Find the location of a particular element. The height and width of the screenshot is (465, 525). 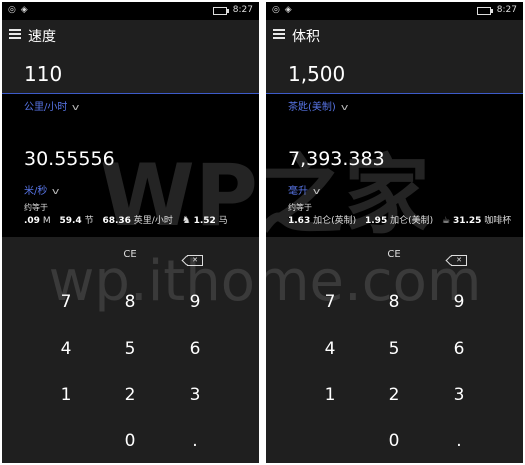

approx-item: .09 M is located at coordinates (37, 221).